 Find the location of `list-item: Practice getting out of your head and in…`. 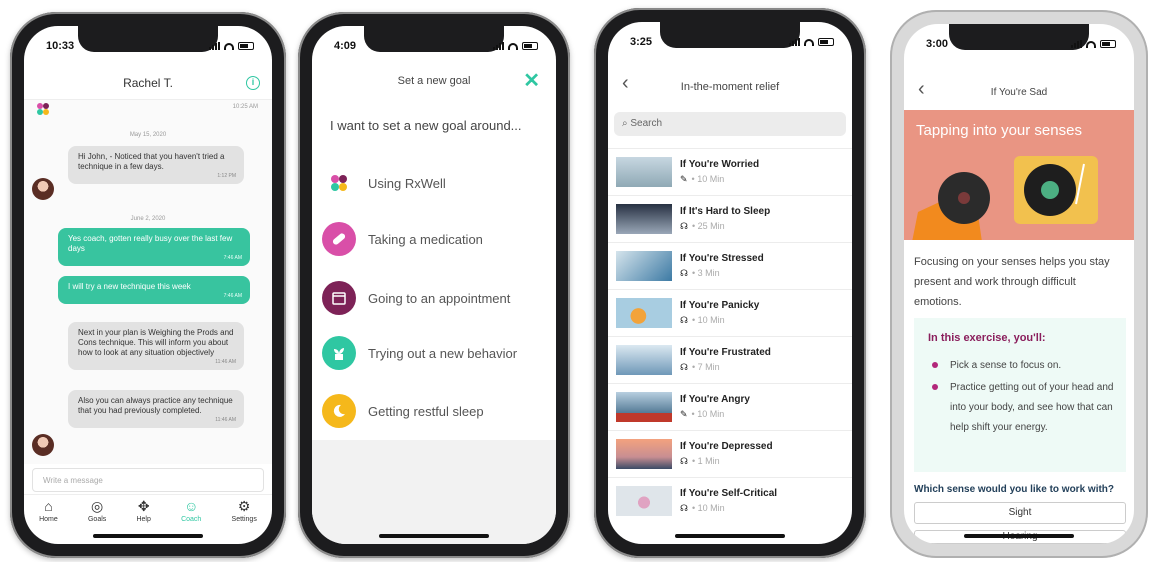

list-item: Practice getting out of your head and in… is located at coordinates (1024, 408).